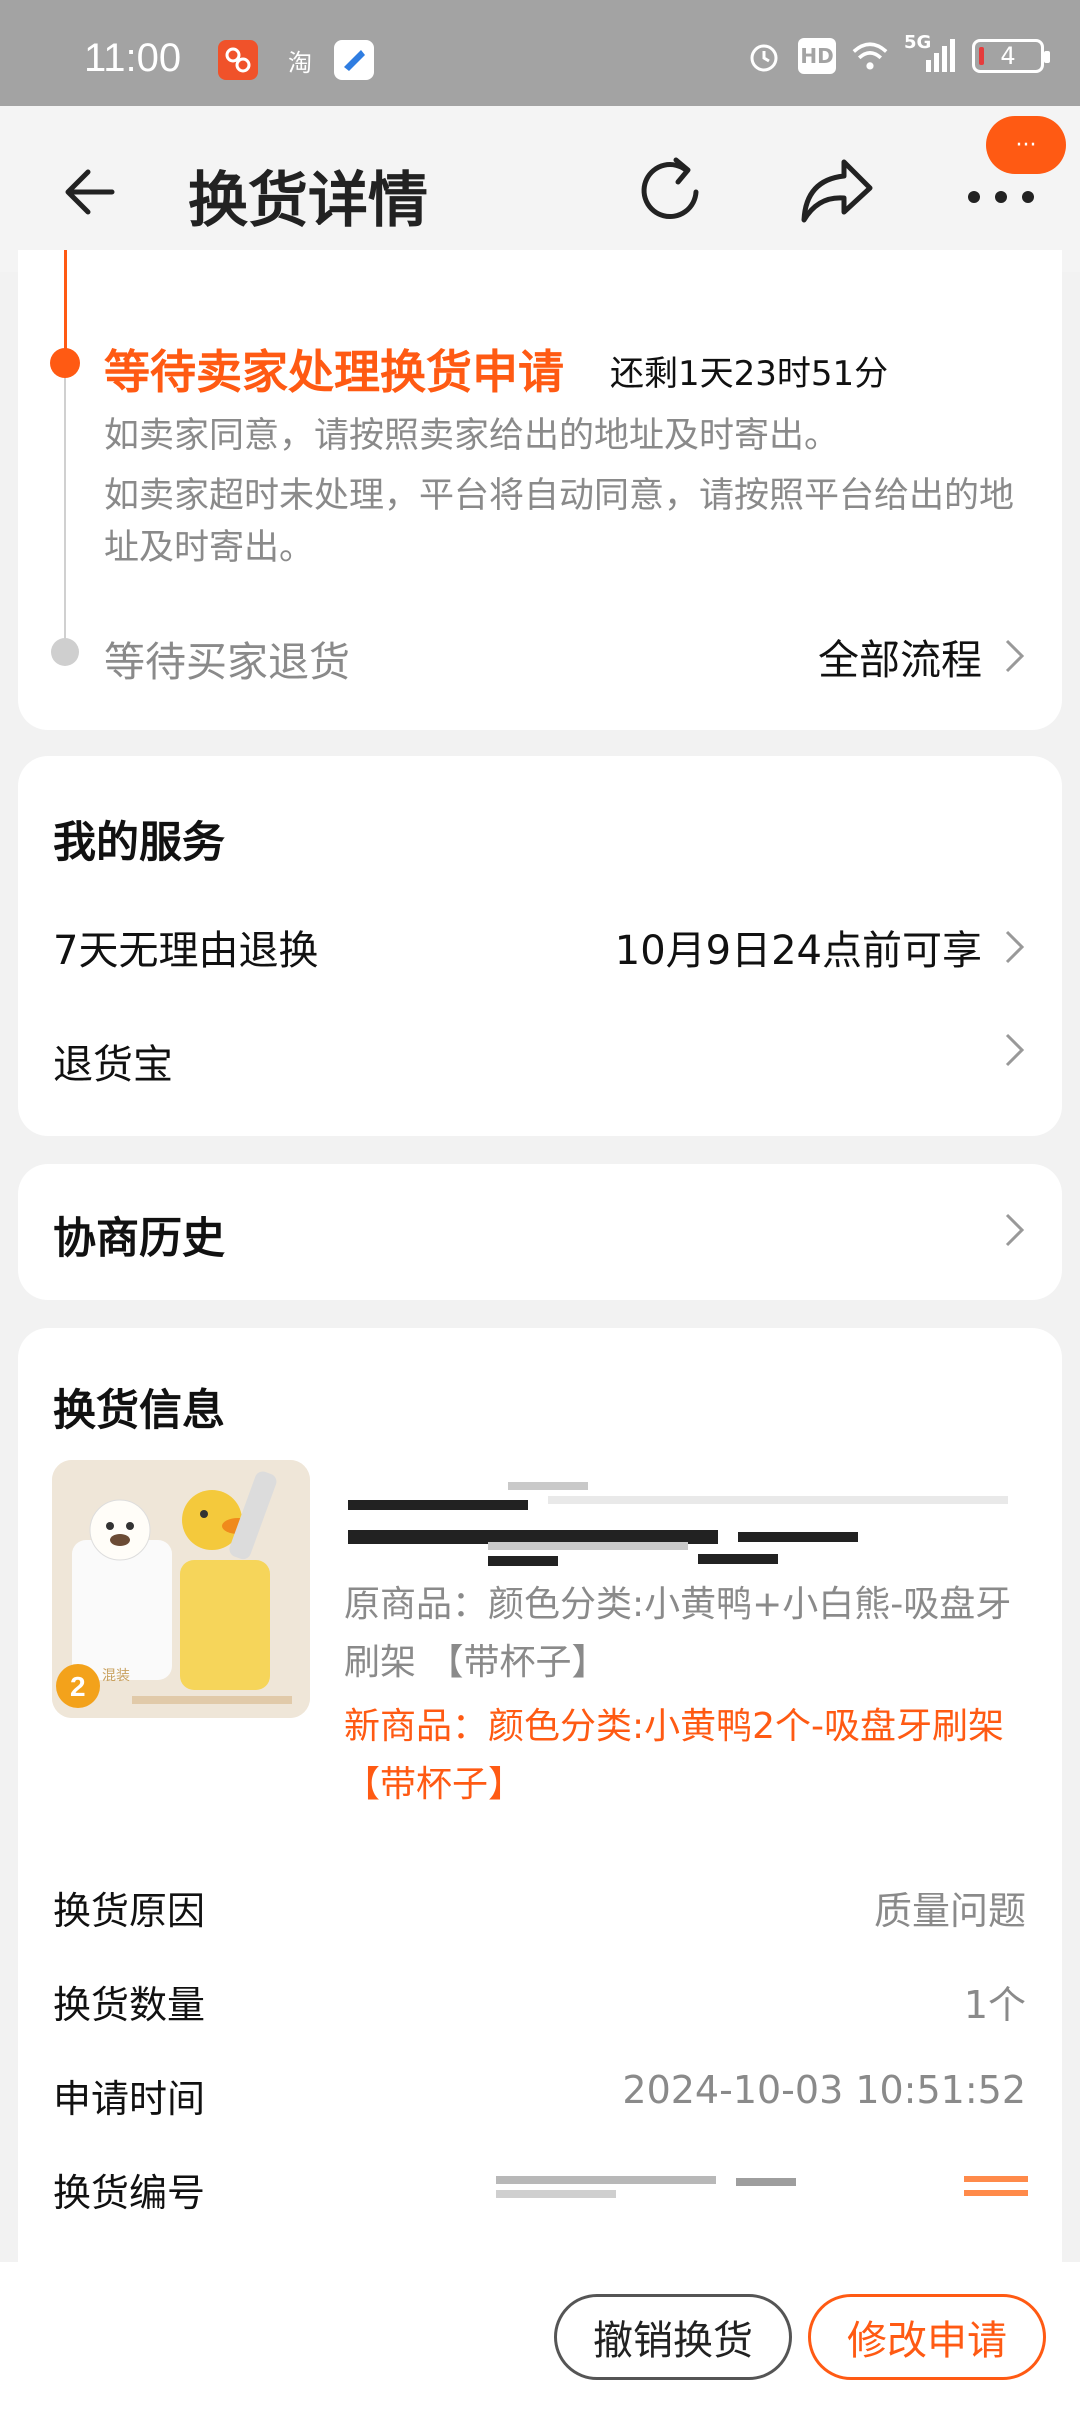 This screenshot has height=2412, width=1080. I want to click on status-bar: 11:00 淘 HD 5G 4, so click(540, 53).